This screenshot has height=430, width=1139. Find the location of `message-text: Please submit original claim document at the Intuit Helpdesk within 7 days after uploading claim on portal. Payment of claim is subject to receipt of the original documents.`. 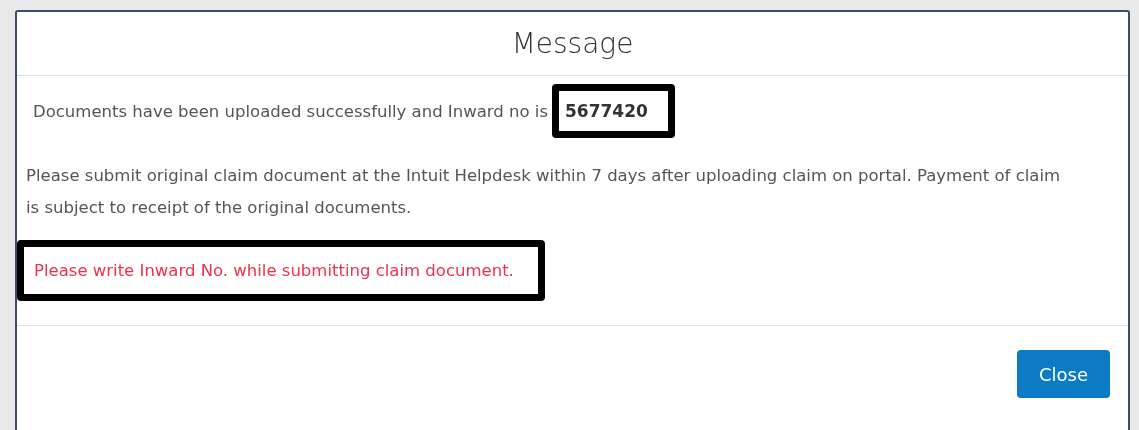

message-text: Please submit original claim document at the Intuit Helpdesk within 7 days after uploading claim on portal. Payment of claim is subject to receipt of the original documents. is located at coordinates (544, 192).